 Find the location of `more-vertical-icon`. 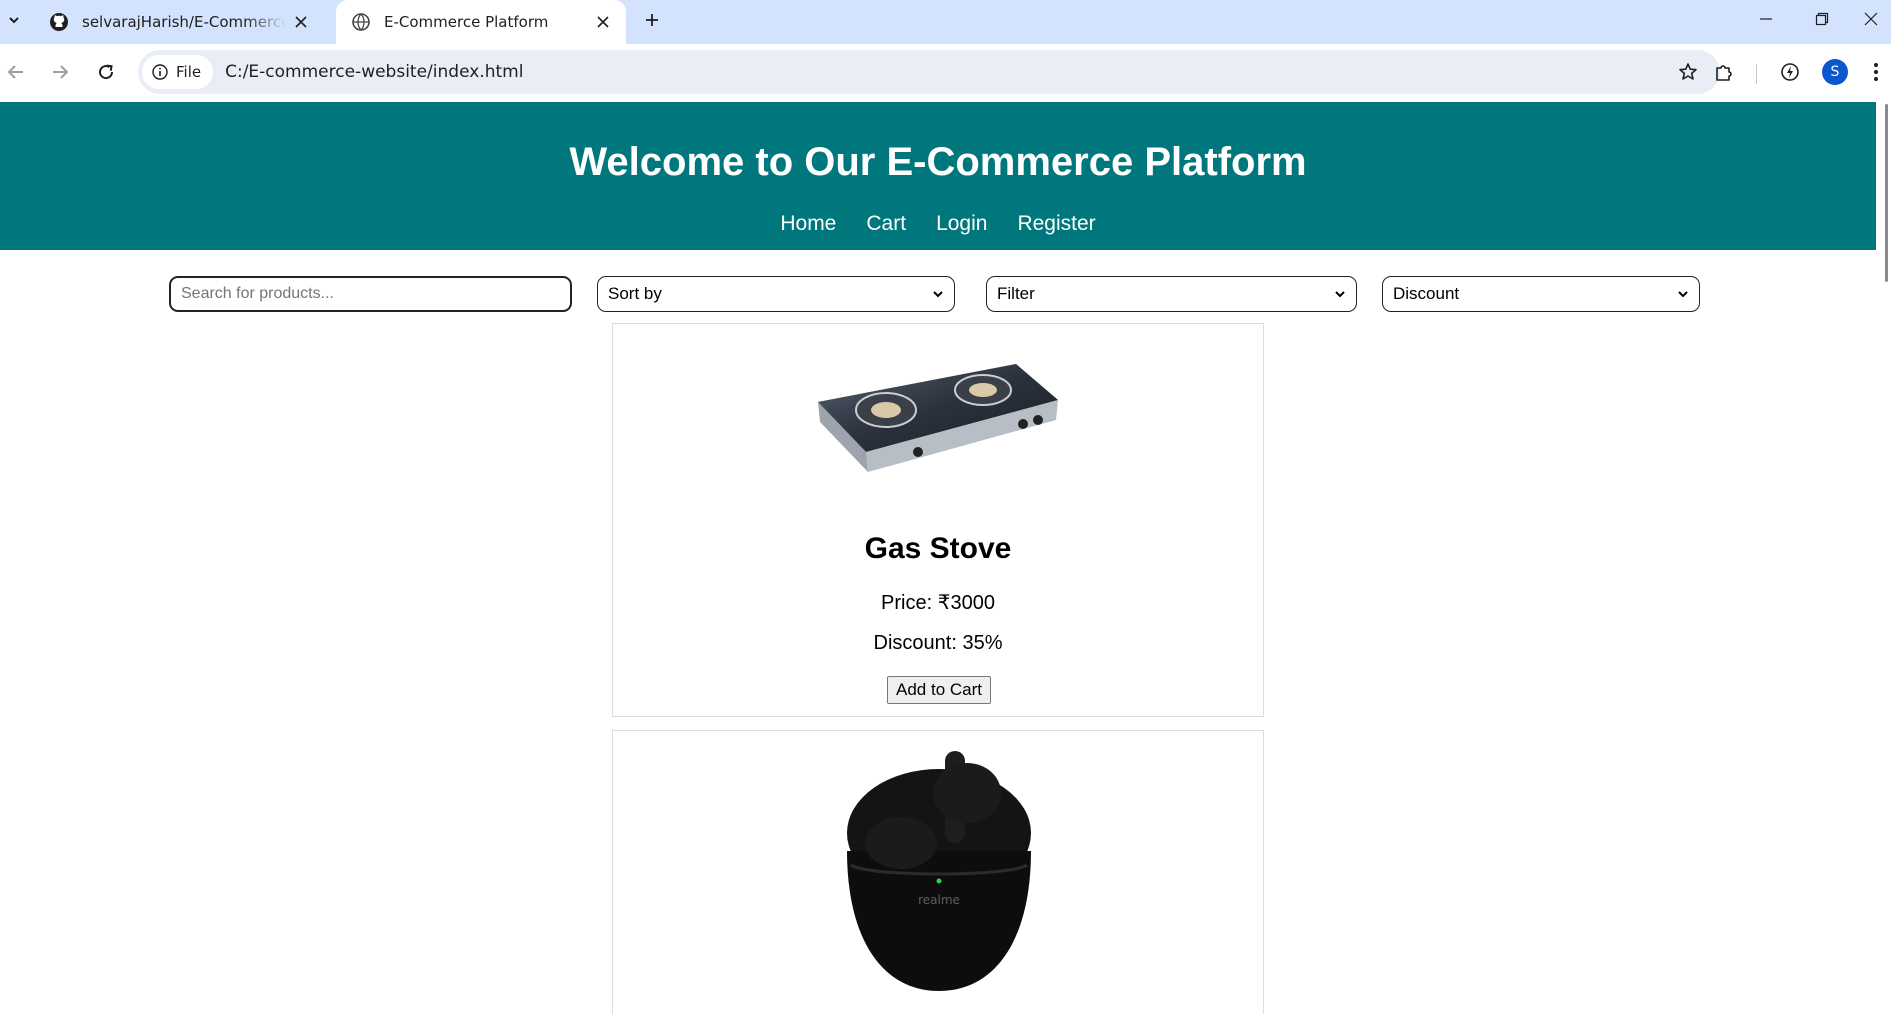

more-vertical-icon is located at coordinates (1875, 72).